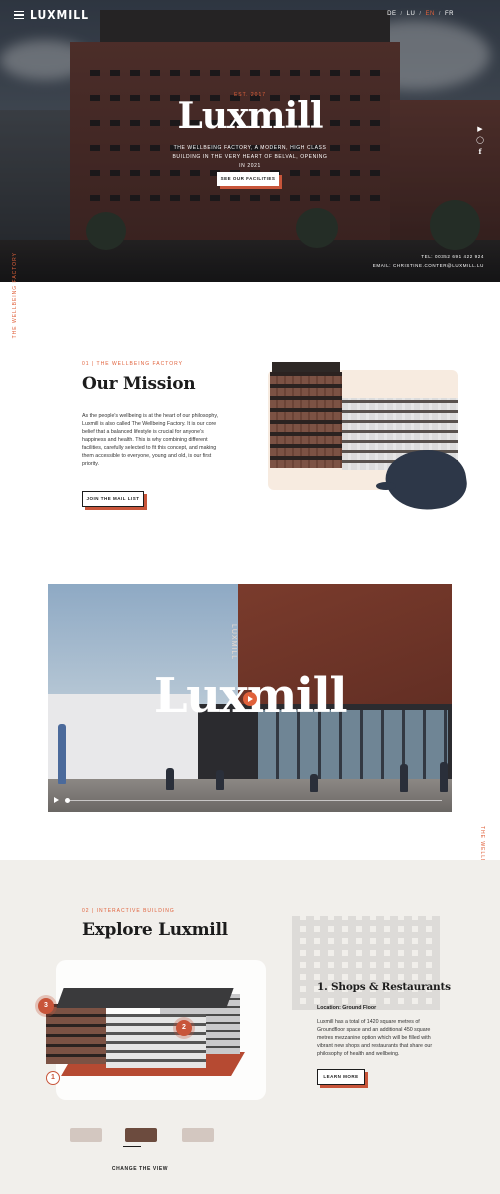  I want to click on hamburger-menu-icon, so click(19, 15).